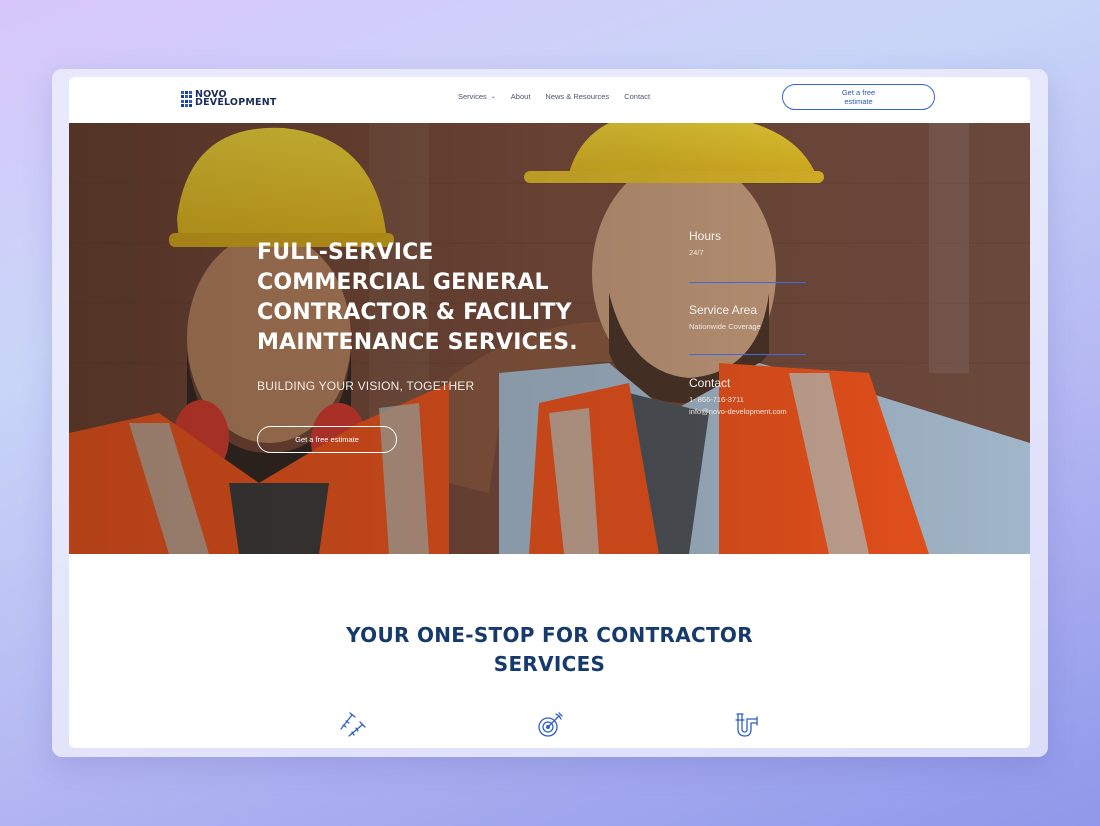  I want to click on chevron-down-icon: ⌄, so click(493, 97).